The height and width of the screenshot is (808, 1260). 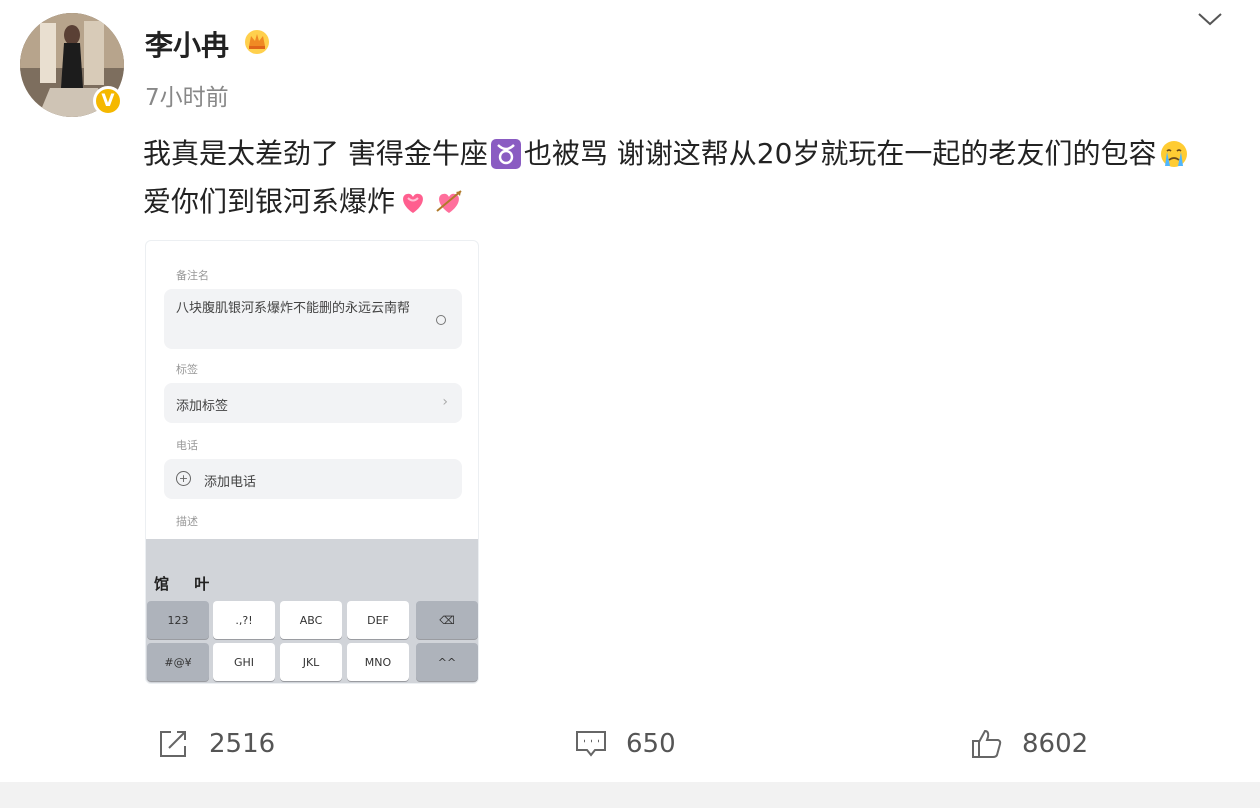 What do you see at coordinates (826, 153) in the screenshot?
I see `post-text-segment: 也被骂 谢谢这帮从20岁就玩在一起的老友们的包` at bounding box center [826, 153].